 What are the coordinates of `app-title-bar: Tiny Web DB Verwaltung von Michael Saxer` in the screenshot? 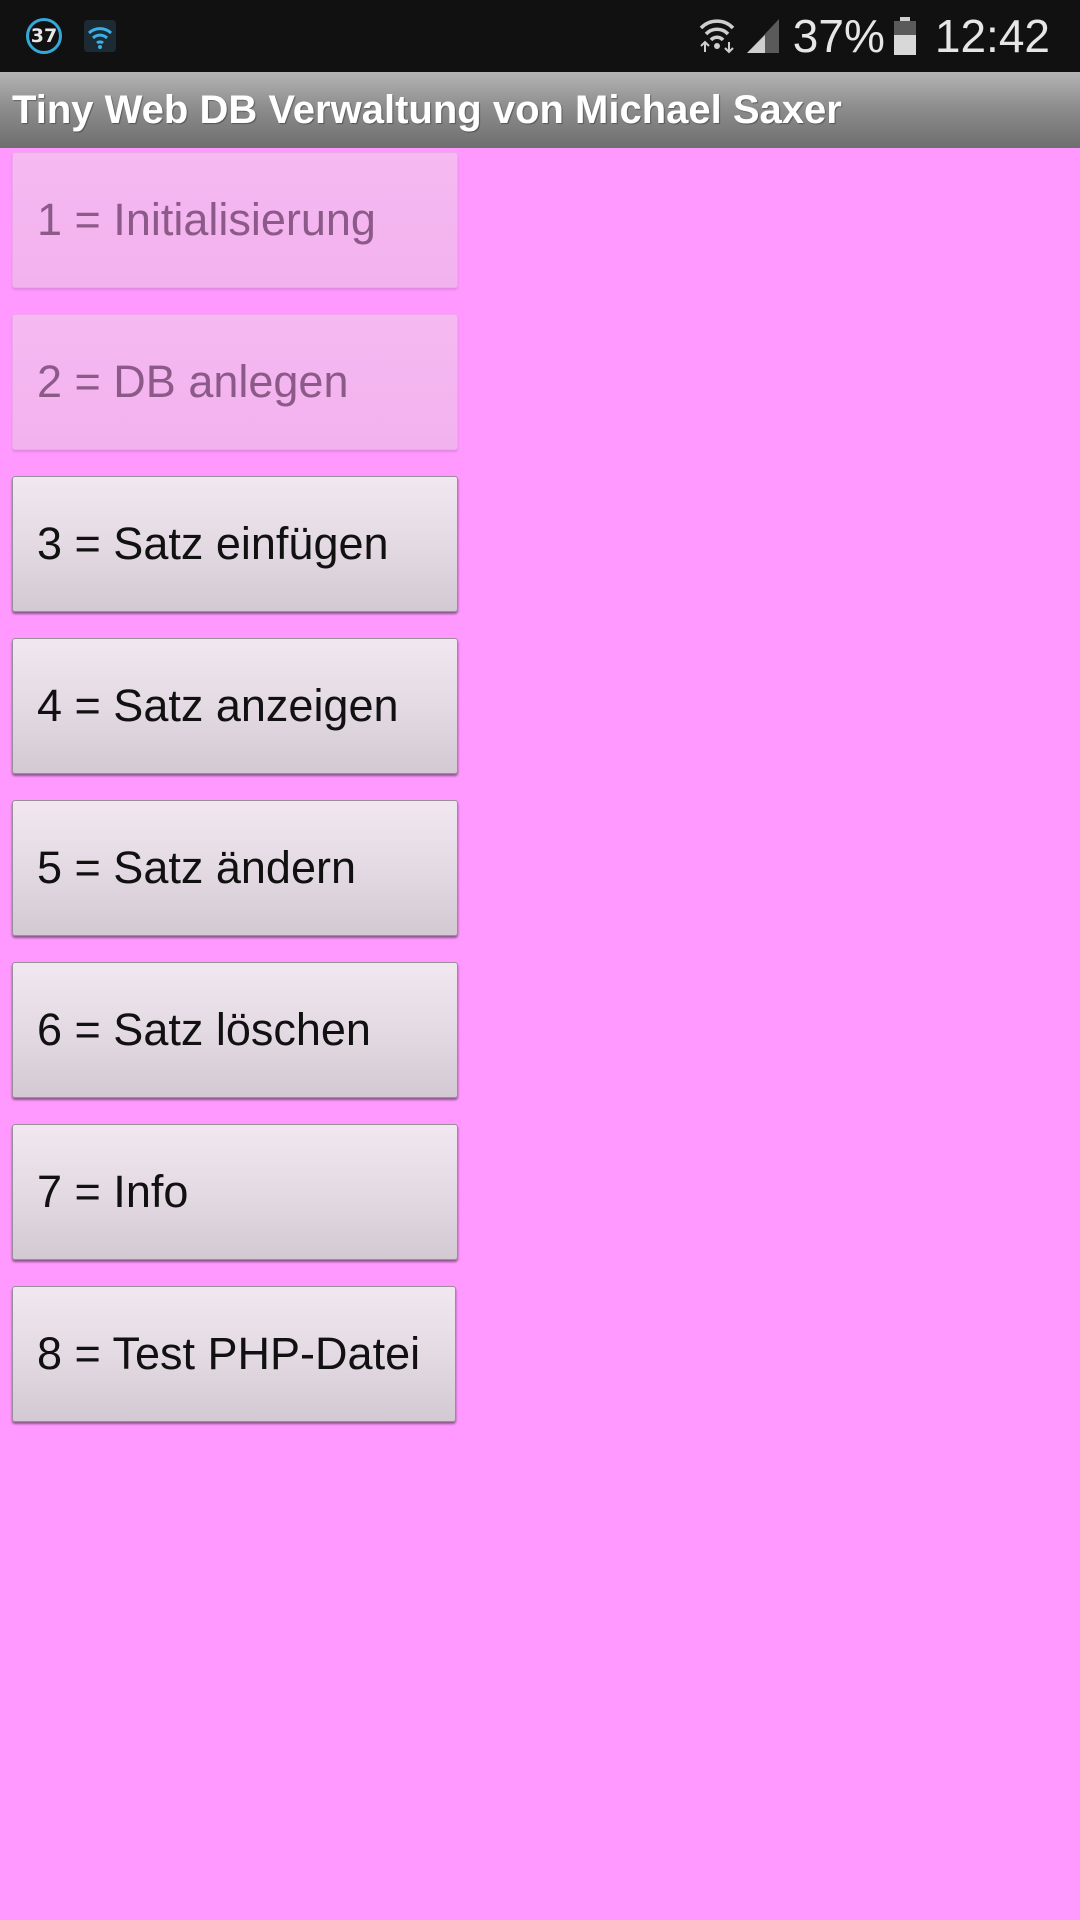 It's located at (540, 110).